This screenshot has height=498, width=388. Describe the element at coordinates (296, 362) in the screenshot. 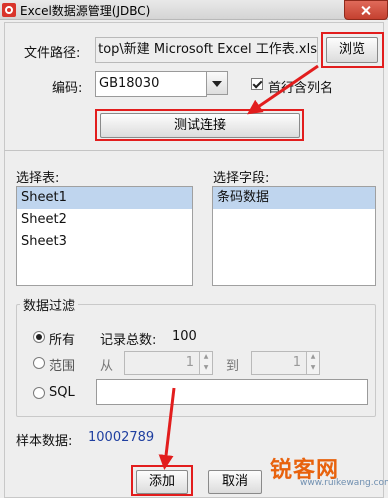

I see `range-to-value: 1` at that location.